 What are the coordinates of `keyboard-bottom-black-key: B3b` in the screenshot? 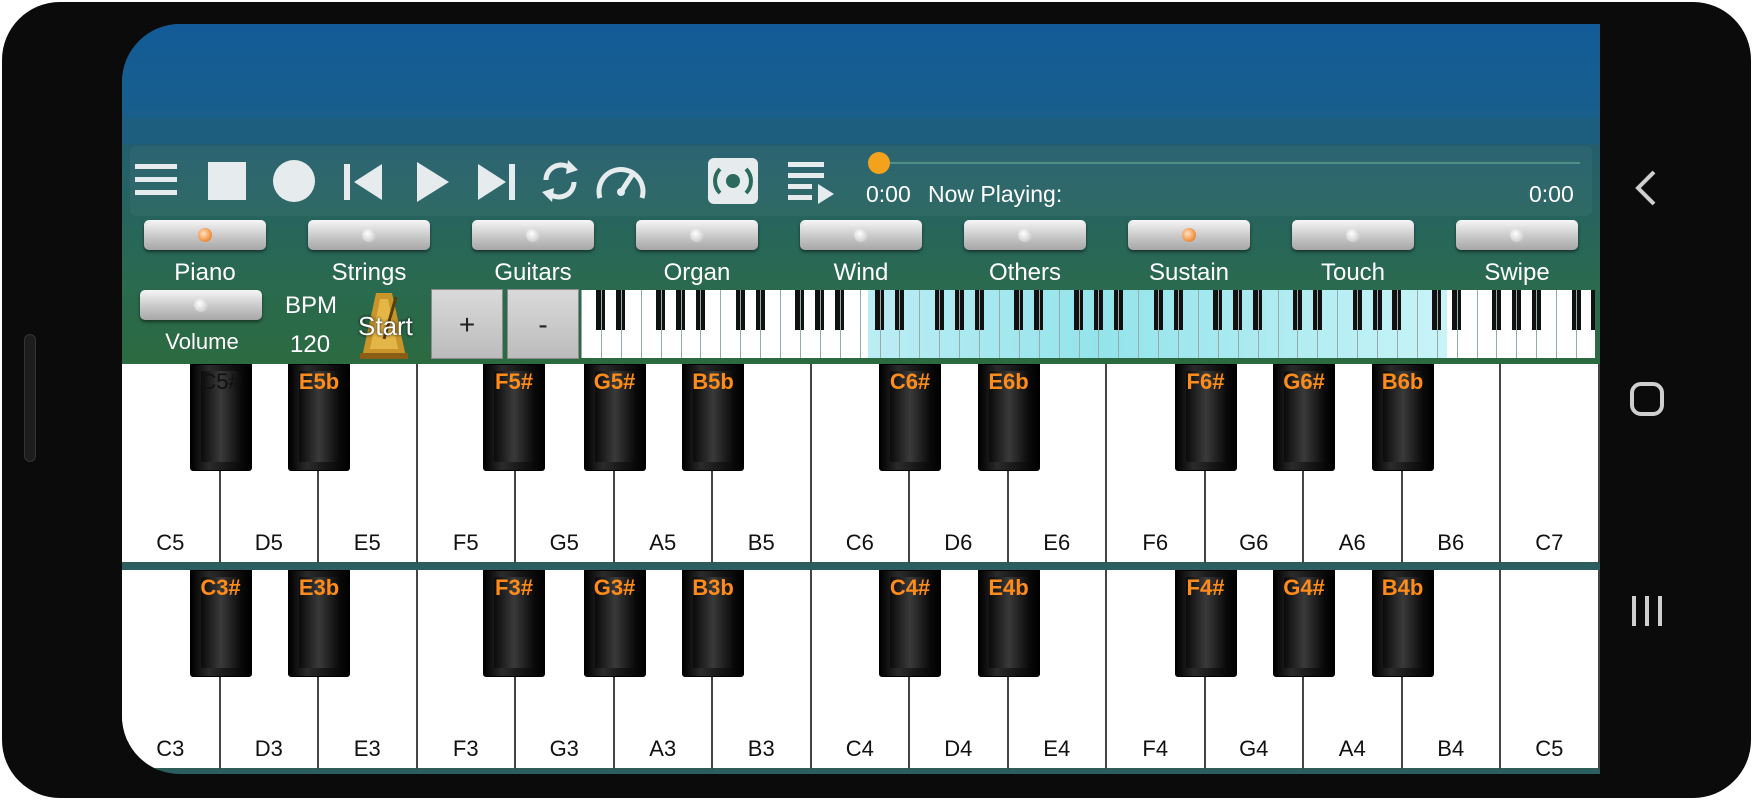 It's located at (713, 623).